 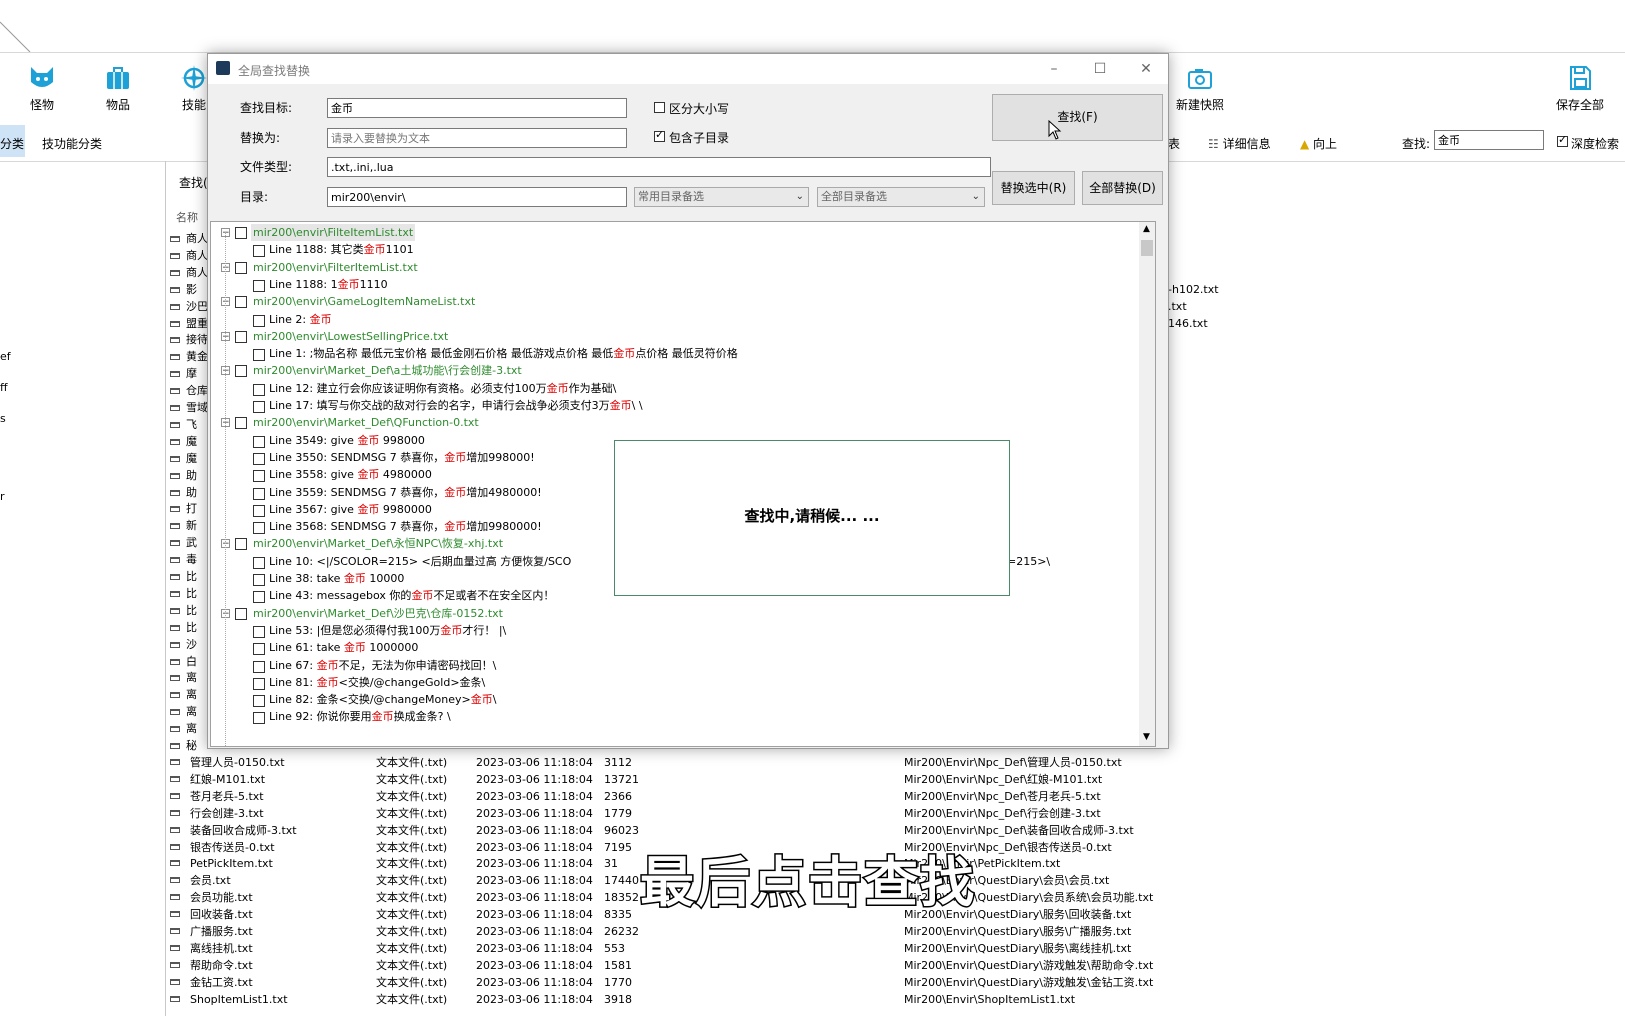 What do you see at coordinates (1147, 248) in the screenshot?
I see `scroll-thumb` at bounding box center [1147, 248].